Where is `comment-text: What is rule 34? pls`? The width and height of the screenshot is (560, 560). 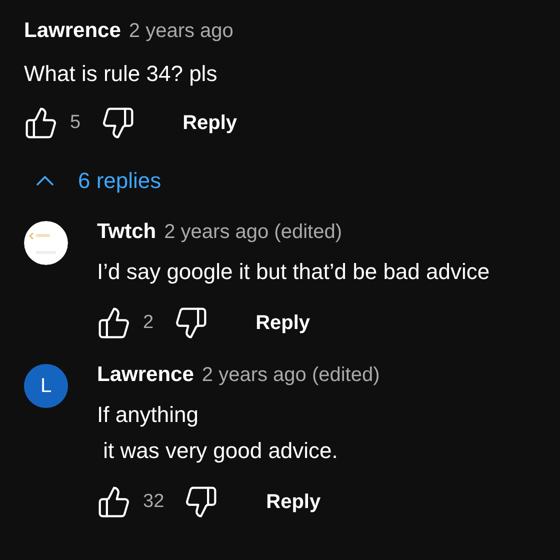
comment-text: What is rule 34? pls is located at coordinates (121, 74).